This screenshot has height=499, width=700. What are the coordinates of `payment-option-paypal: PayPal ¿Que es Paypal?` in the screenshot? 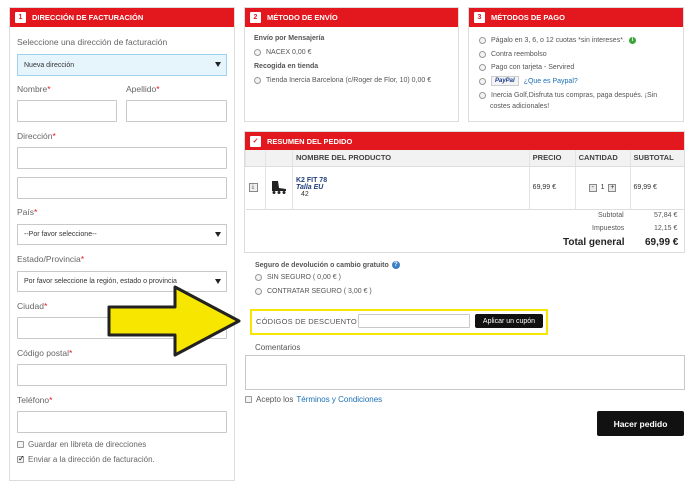 It's located at (528, 81).